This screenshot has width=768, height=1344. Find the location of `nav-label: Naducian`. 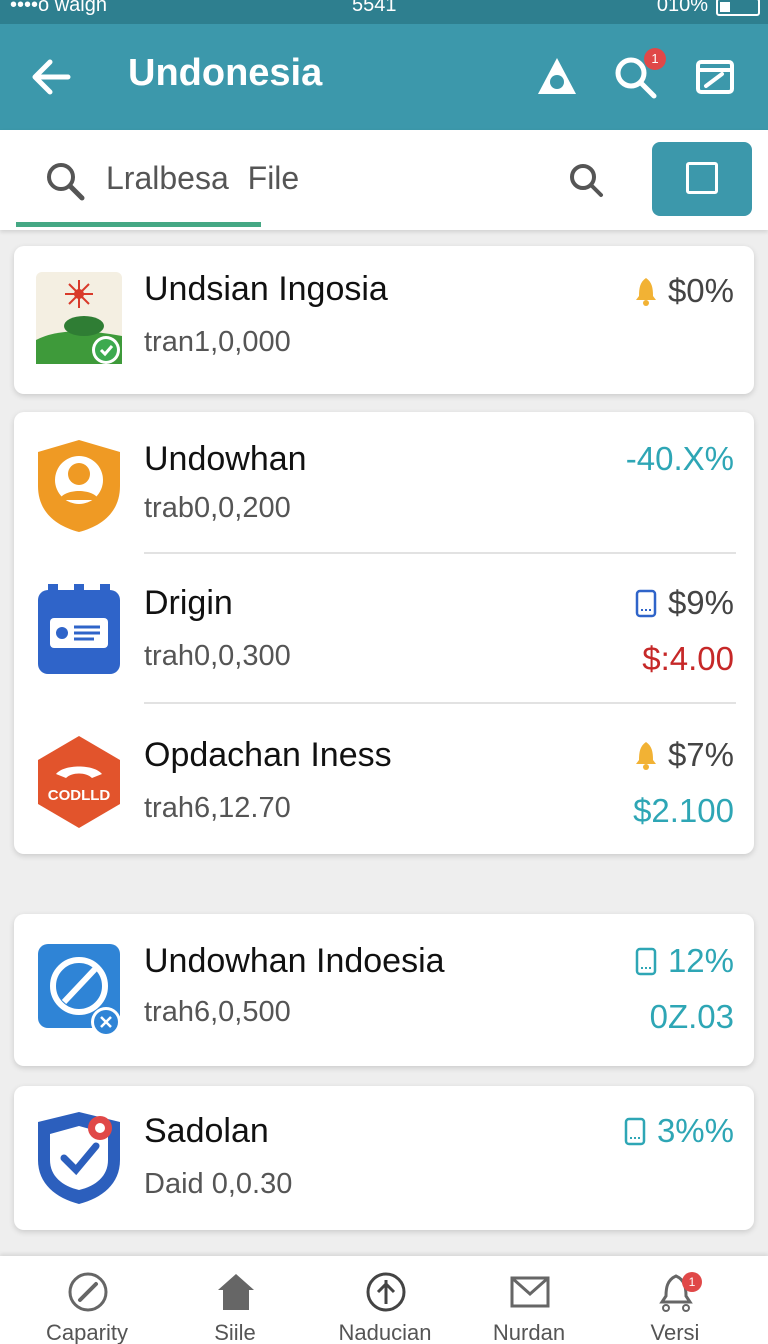

nav-label: Naducian is located at coordinates (385, 1332).